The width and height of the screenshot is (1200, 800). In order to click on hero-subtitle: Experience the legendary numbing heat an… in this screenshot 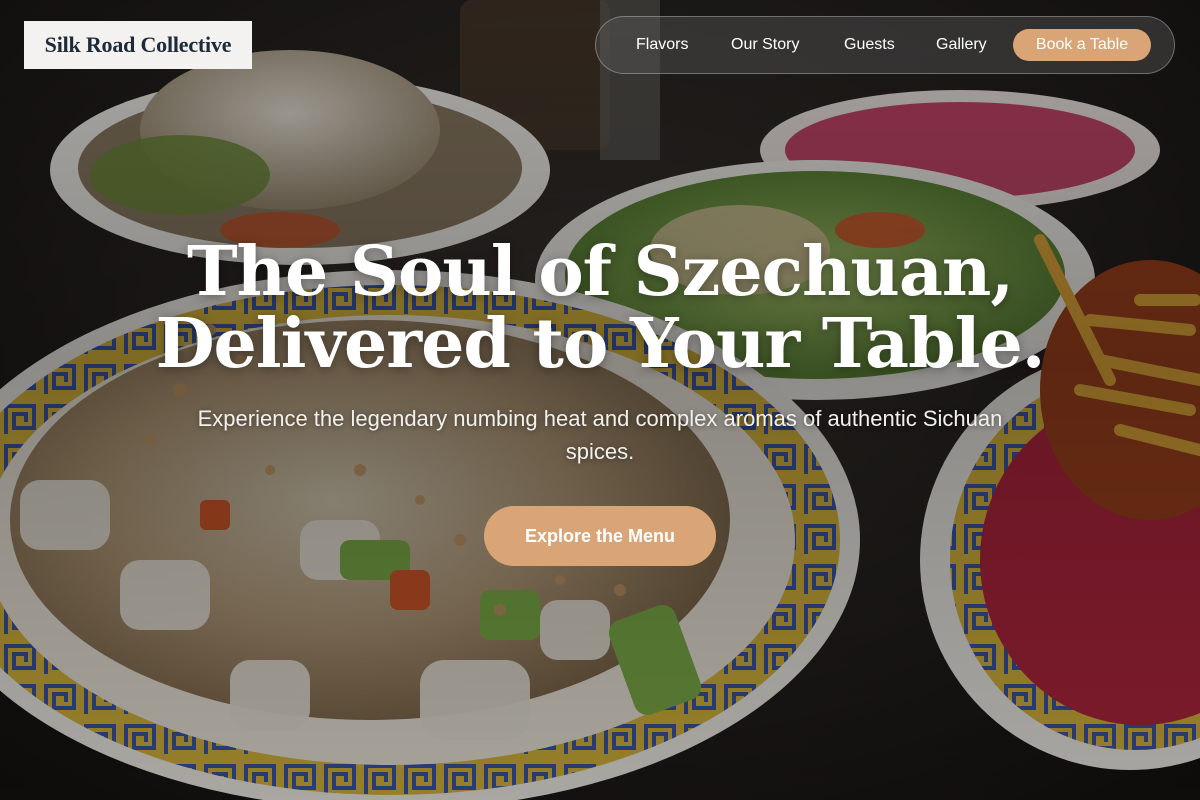, I will do `click(600, 435)`.